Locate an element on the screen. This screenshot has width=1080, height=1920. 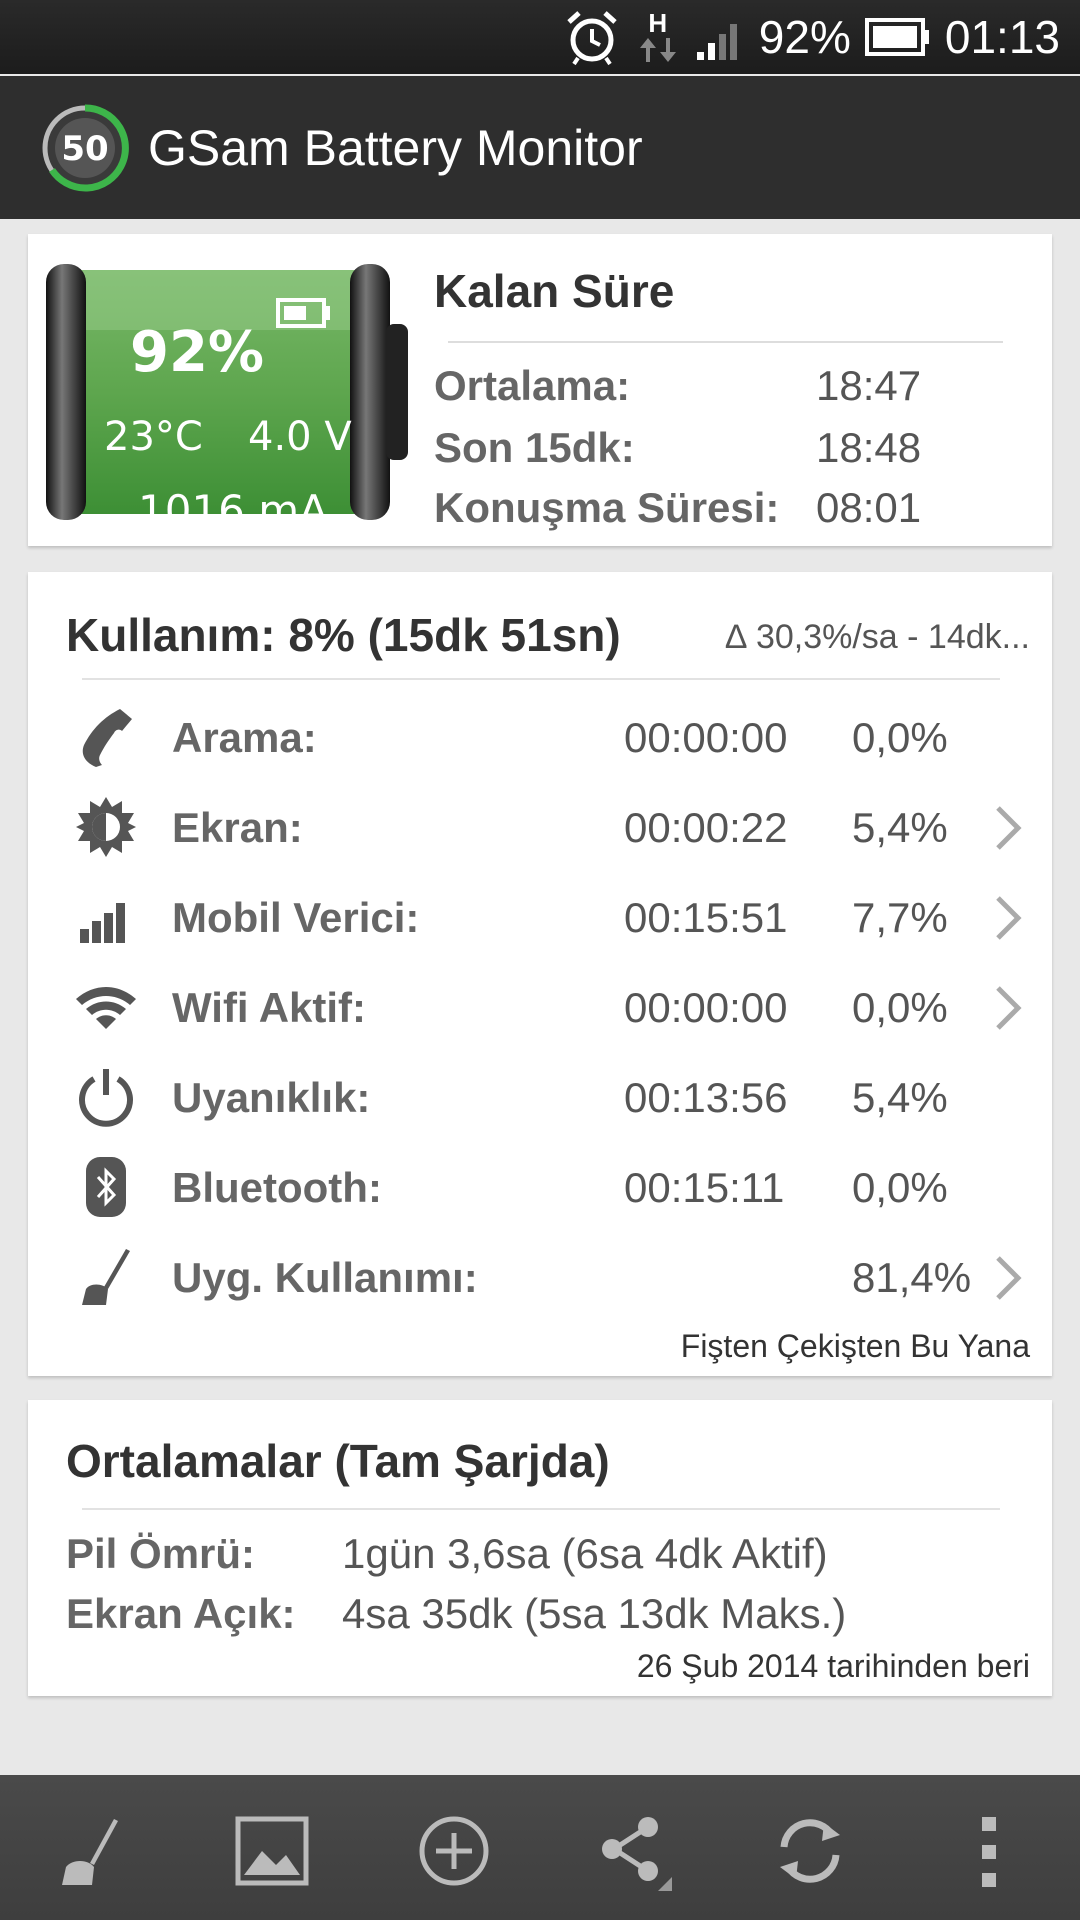
usage-row-app-usage: Uyg. Kullanımı: 81,4% is located at coordinates (540, 1277).